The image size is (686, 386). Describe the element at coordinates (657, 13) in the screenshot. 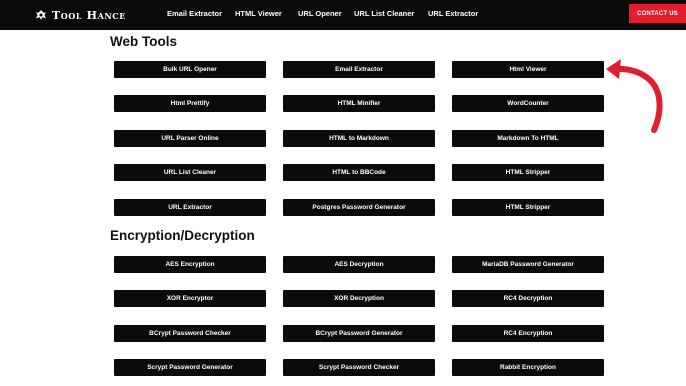

I see `contact-us-button: CONTACT US` at that location.